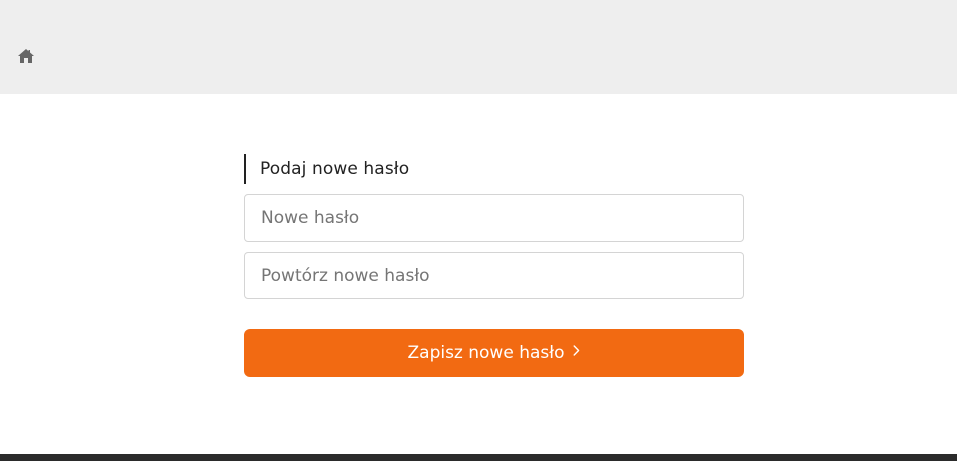 This screenshot has height=461, width=957. Describe the element at coordinates (478, 457) in the screenshot. I see `footer-bar` at that location.